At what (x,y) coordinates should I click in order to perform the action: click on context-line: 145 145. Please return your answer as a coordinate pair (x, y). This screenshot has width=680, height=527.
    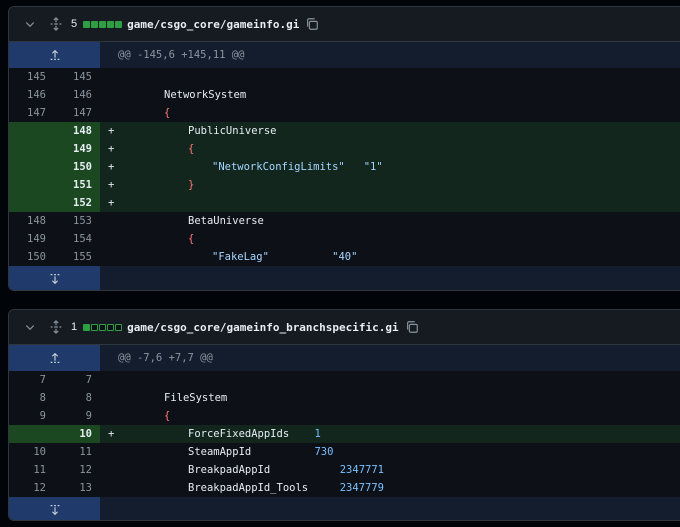
    Looking at the image, I should click on (344, 77).